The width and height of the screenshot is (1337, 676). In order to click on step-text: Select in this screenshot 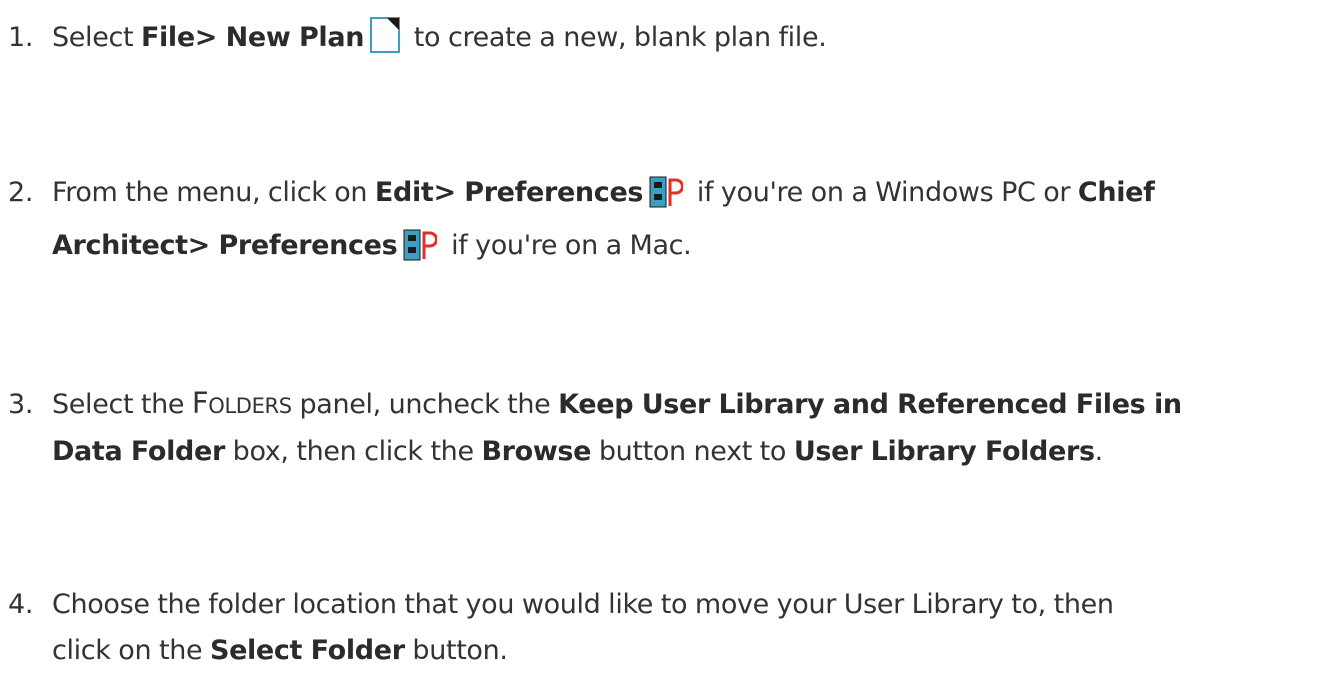, I will do `click(96, 37)`.